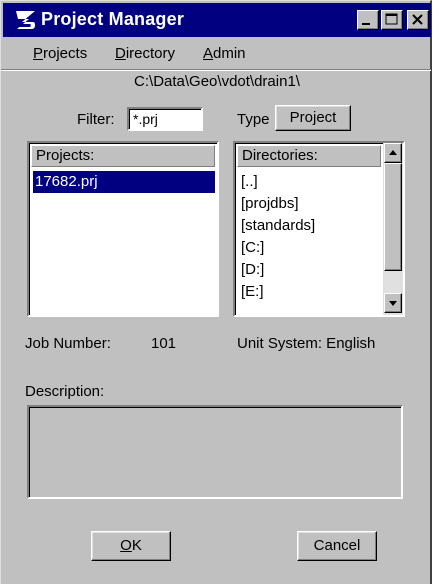 The image size is (436, 584). What do you see at coordinates (145, 119) in the screenshot?
I see `filter-value: *.prj` at bounding box center [145, 119].